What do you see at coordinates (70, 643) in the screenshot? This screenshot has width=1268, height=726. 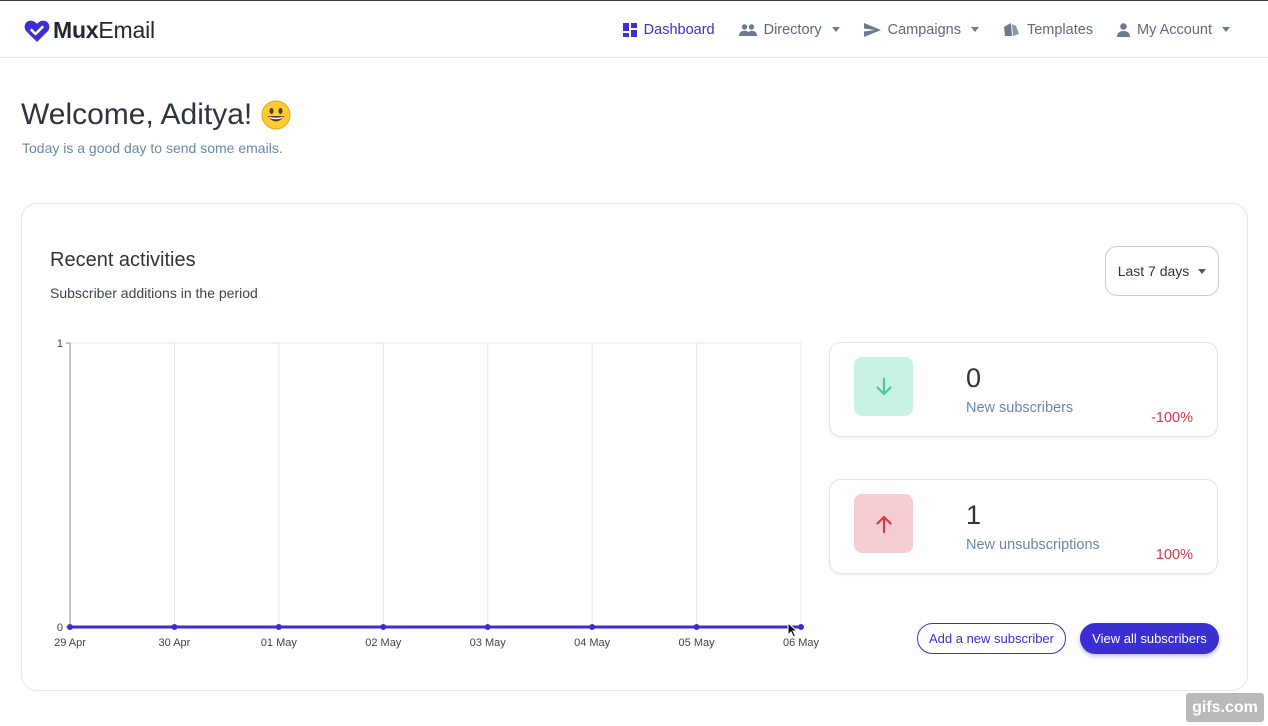 I see `x-tick-label: 29 Apr` at bounding box center [70, 643].